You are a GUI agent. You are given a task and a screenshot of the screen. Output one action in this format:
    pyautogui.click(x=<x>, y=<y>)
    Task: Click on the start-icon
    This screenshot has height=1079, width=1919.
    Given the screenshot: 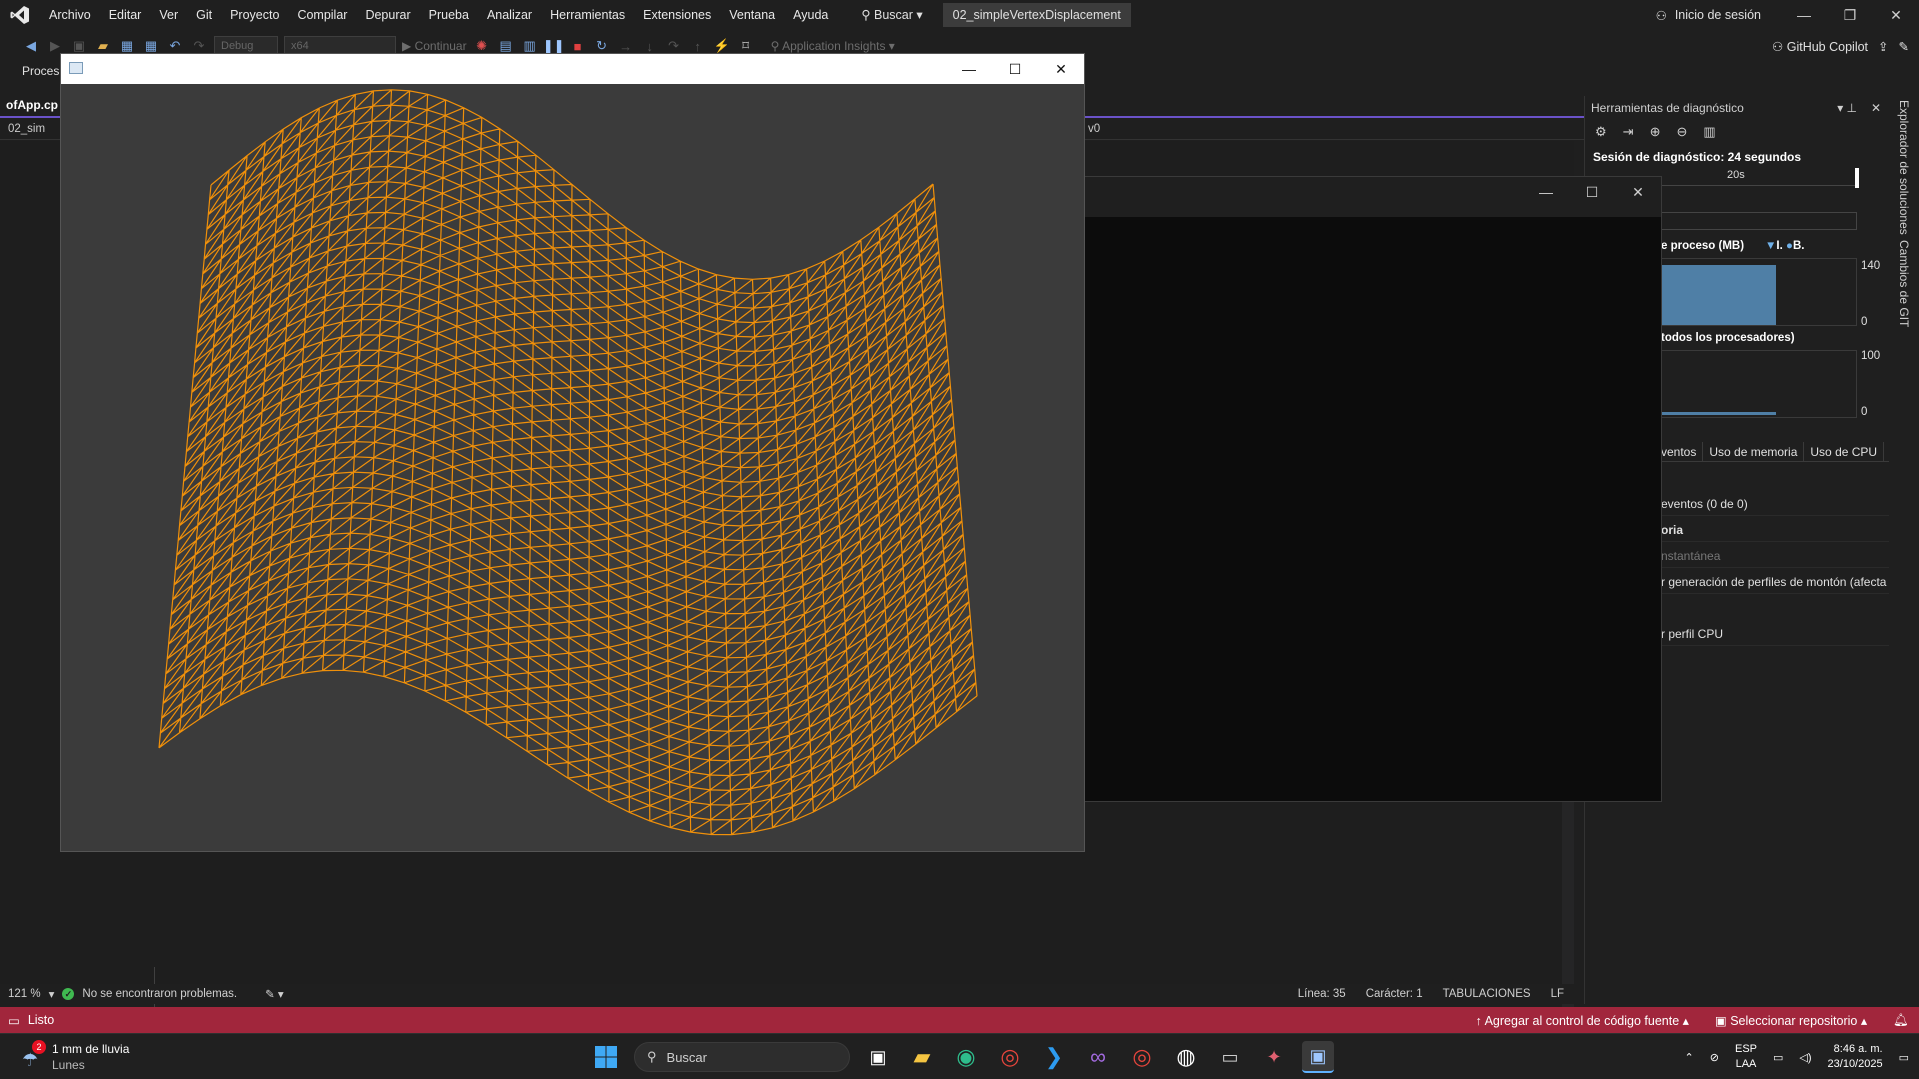 What is the action you would take?
    pyautogui.click(x=606, y=1057)
    